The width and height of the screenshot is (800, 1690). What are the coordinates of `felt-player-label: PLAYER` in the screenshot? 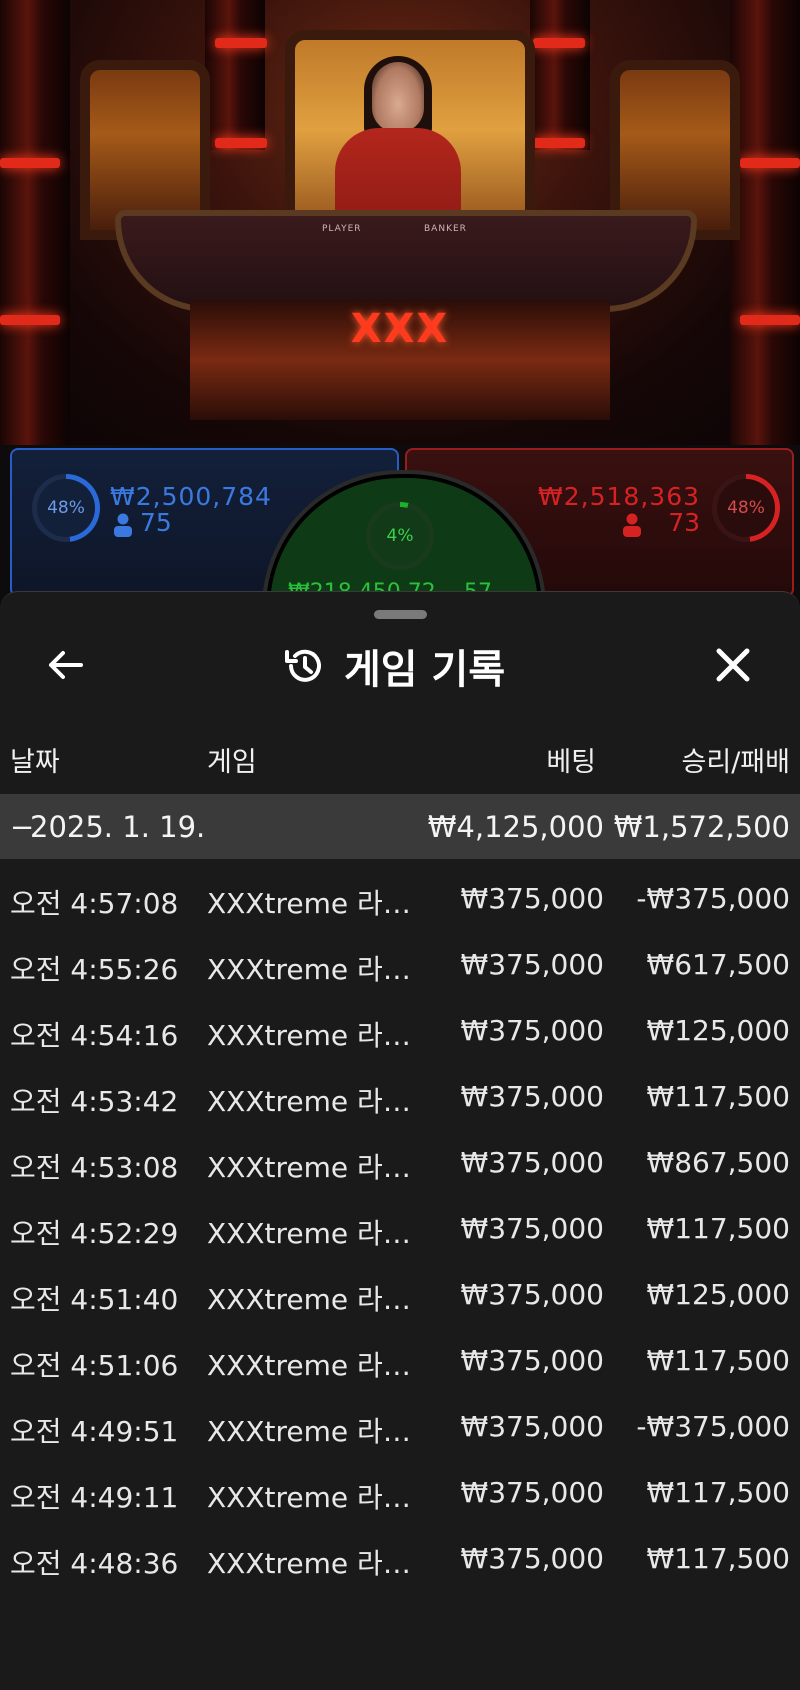 It's located at (342, 229).